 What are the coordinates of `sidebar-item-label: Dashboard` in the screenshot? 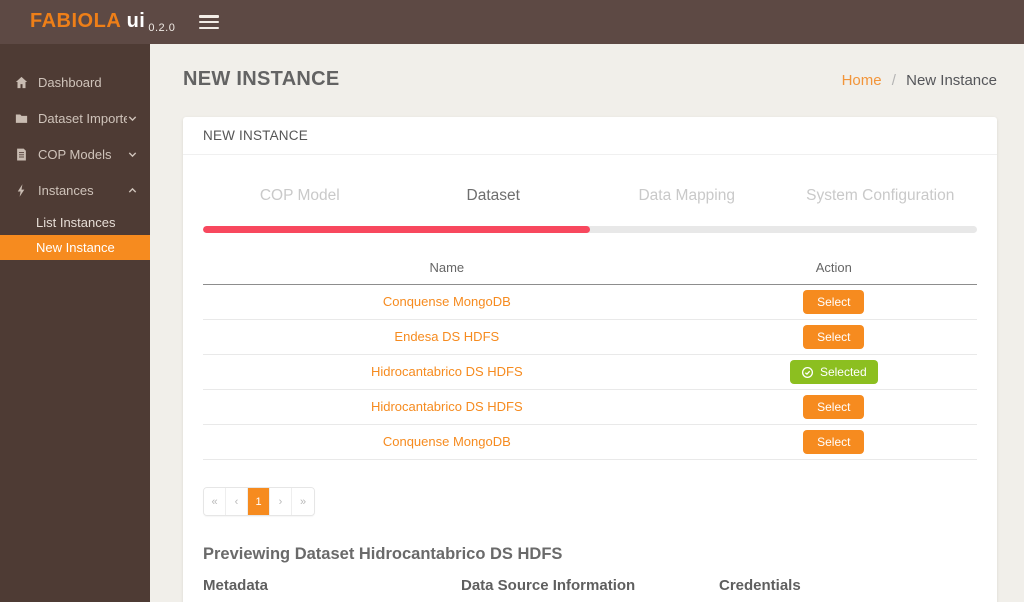 It's located at (70, 82).